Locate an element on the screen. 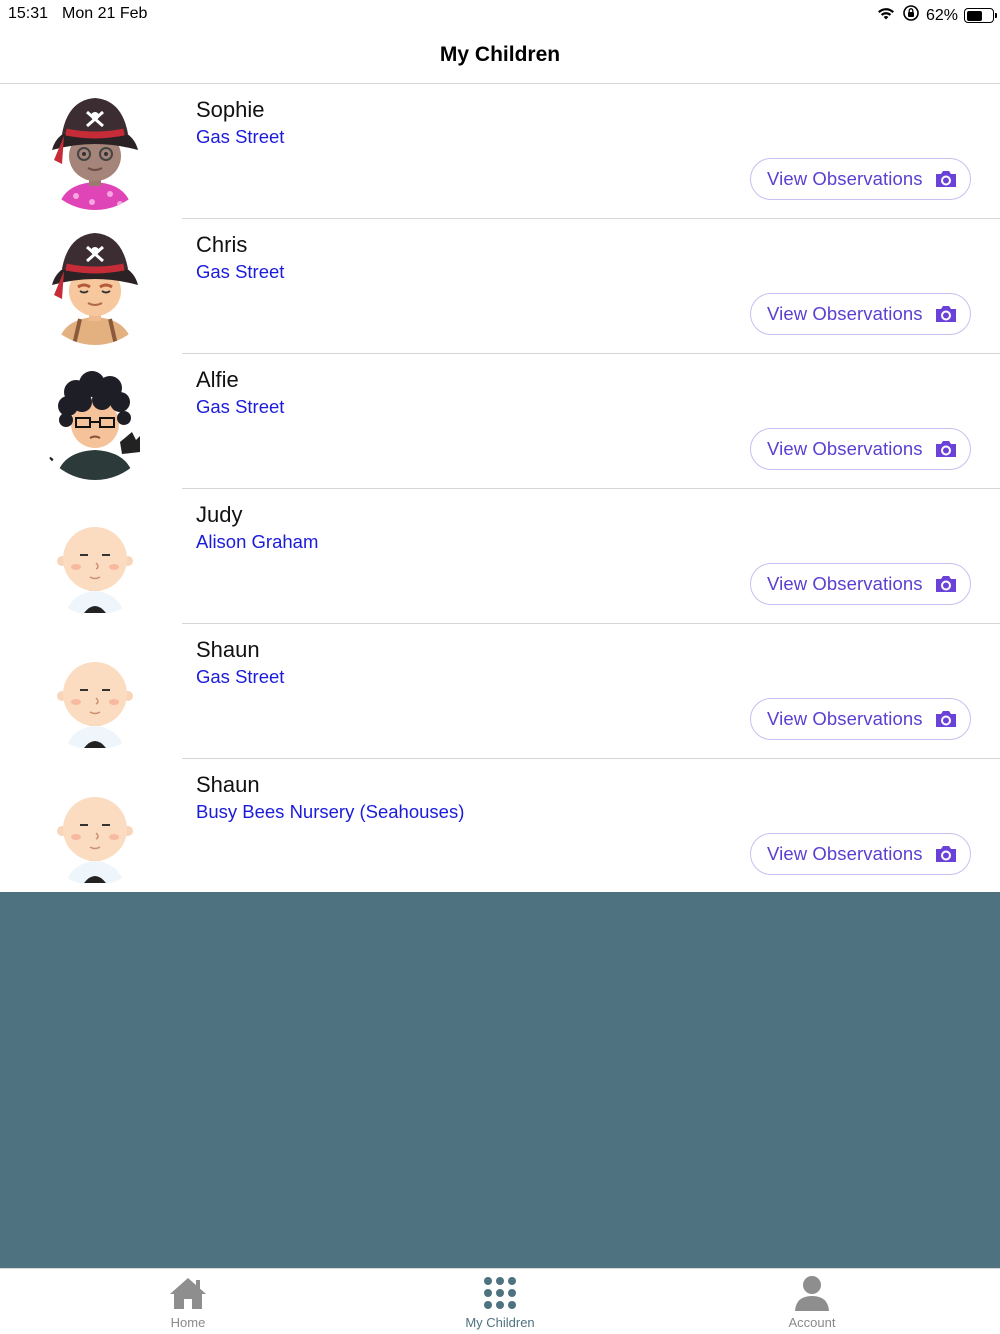 The width and height of the screenshot is (1000, 1334). orientation-lock-icon is located at coordinates (911, 15).